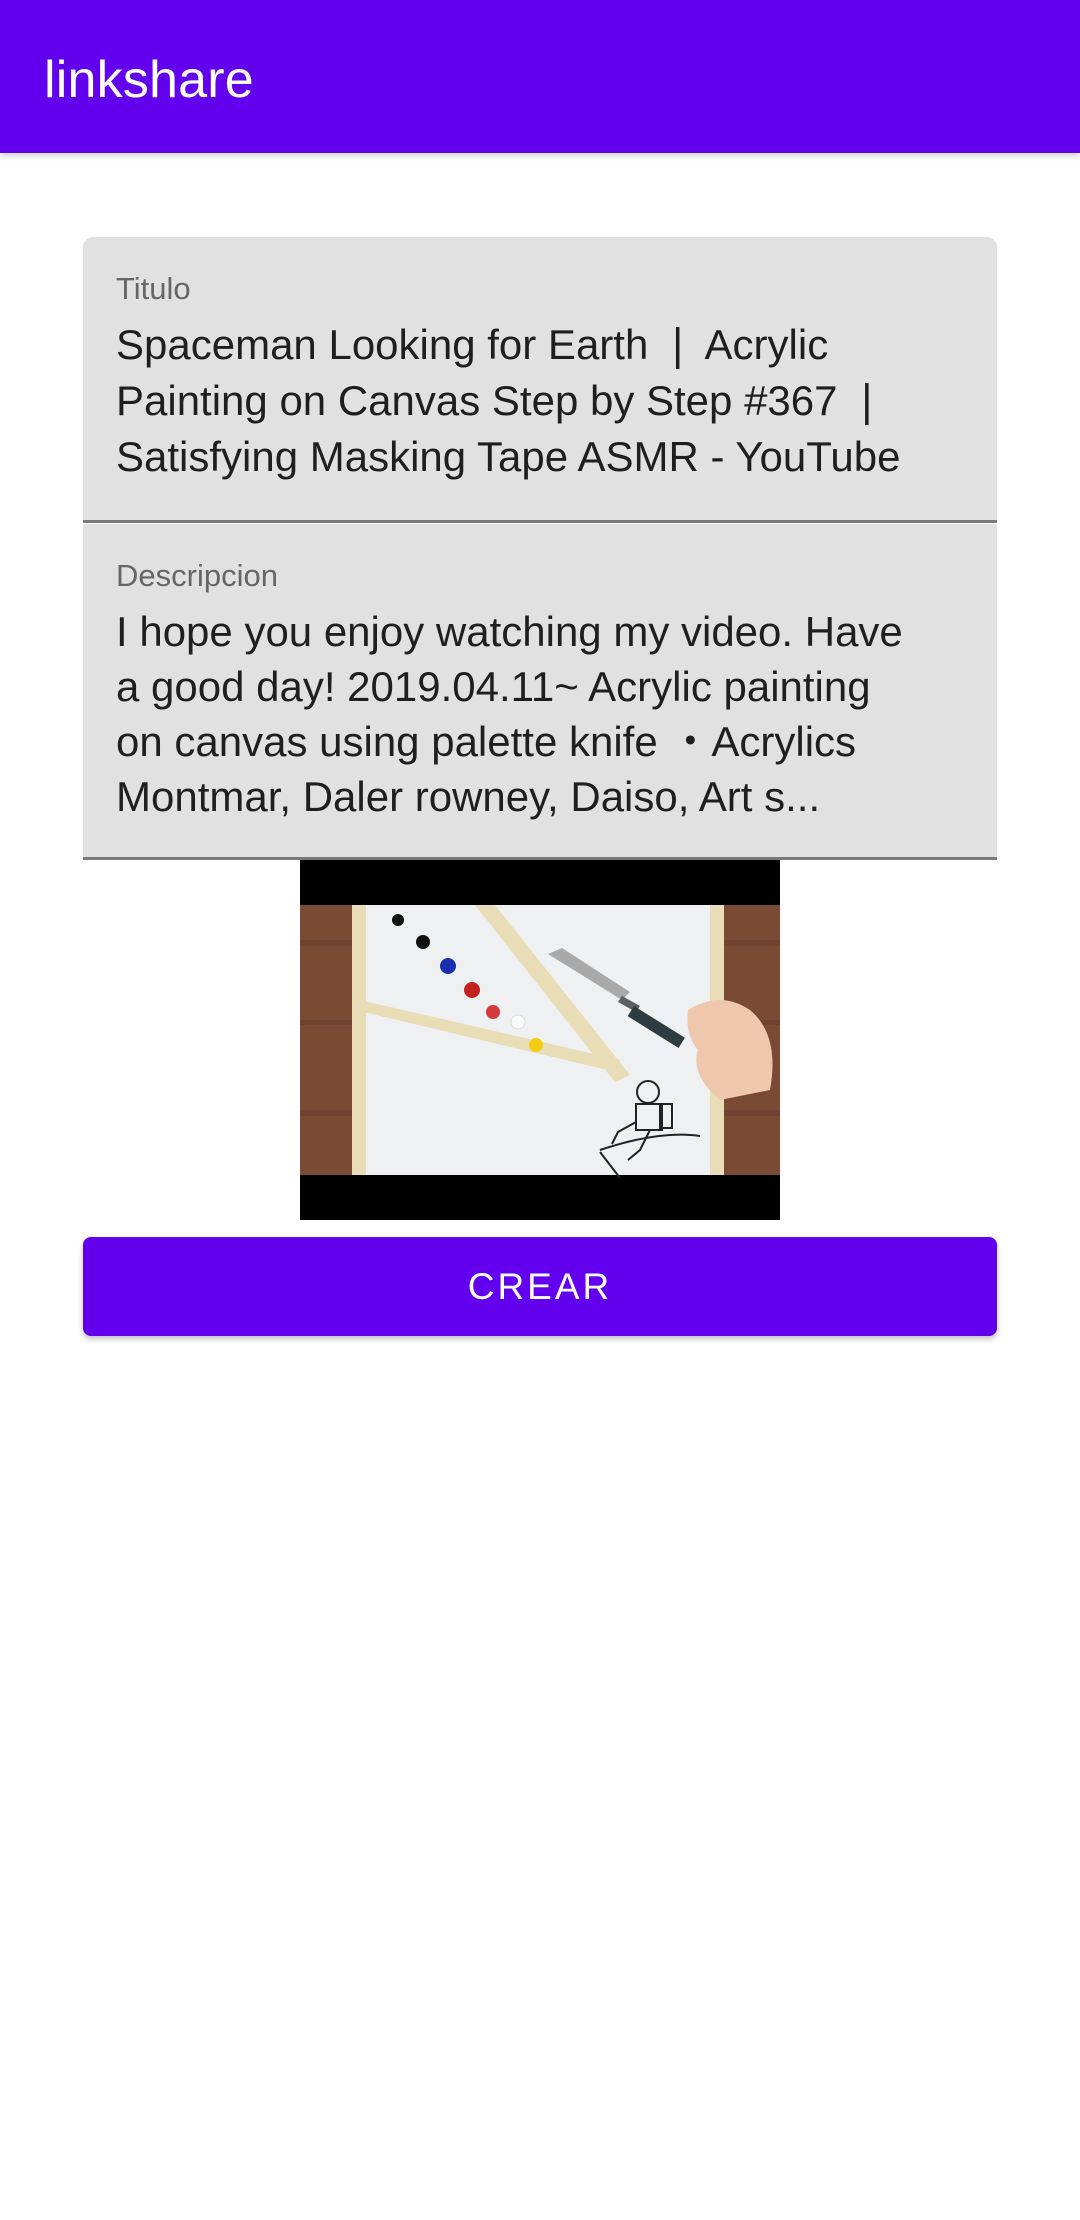  What do you see at coordinates (540, 1286) in the screenshot?
I see `crear-button: CREAR` at bounding box center [540, 1286].